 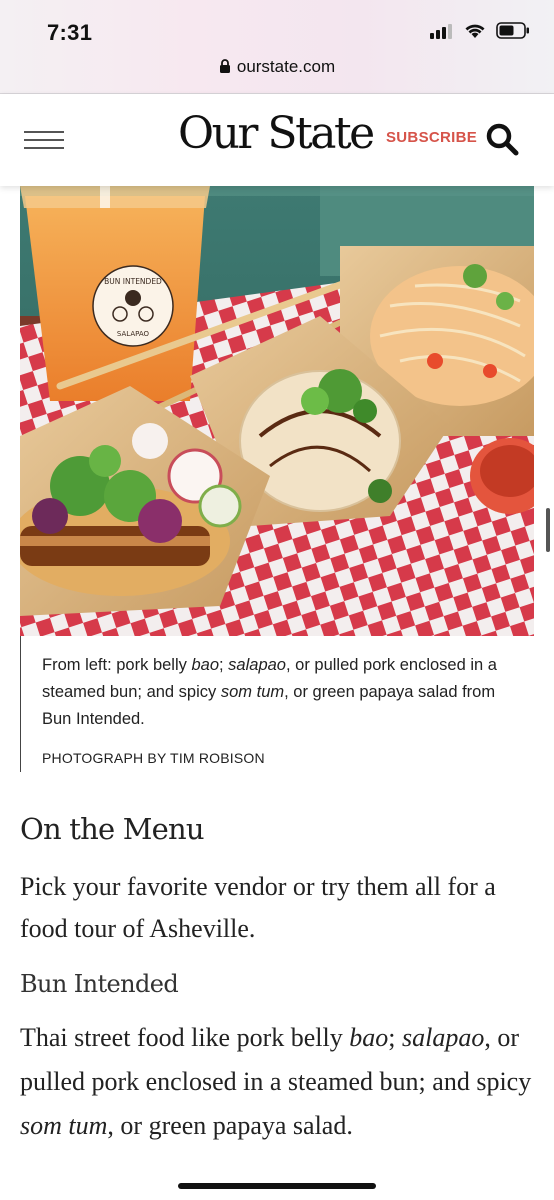 I want to click on address-bar: ourstate.com, so click(x=277, y=68).